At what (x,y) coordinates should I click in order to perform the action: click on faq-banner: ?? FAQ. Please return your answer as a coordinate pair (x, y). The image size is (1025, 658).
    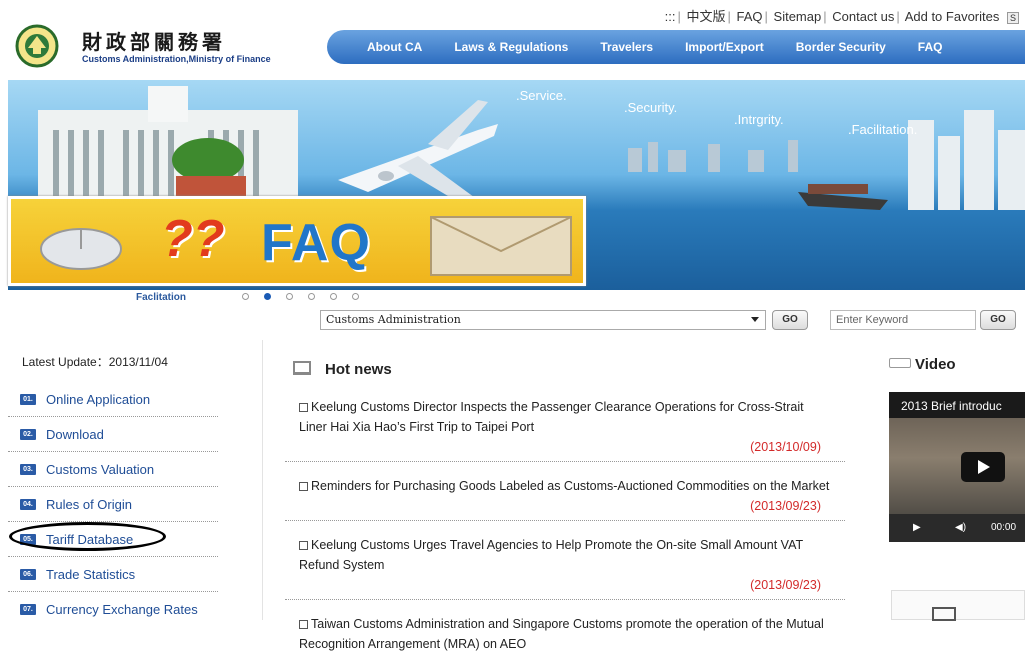
    Looking at the image, I should click on (297, 241).